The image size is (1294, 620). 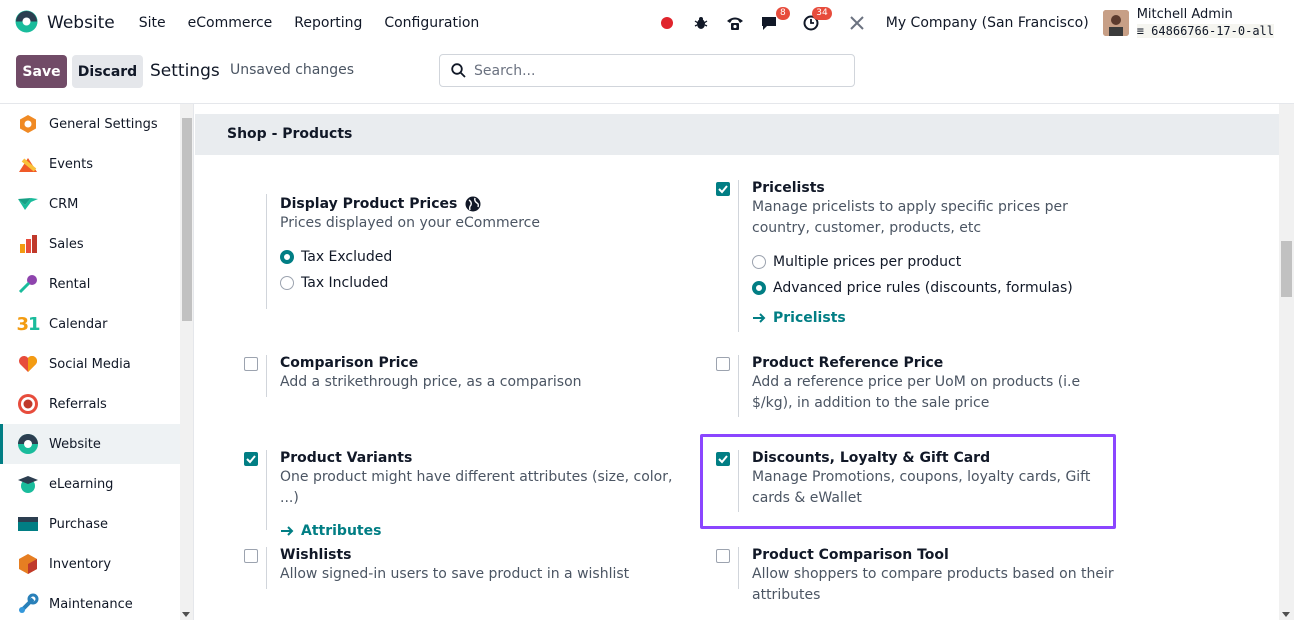 I want to click on link-label: Pricelists, so click(x=809, y=318).